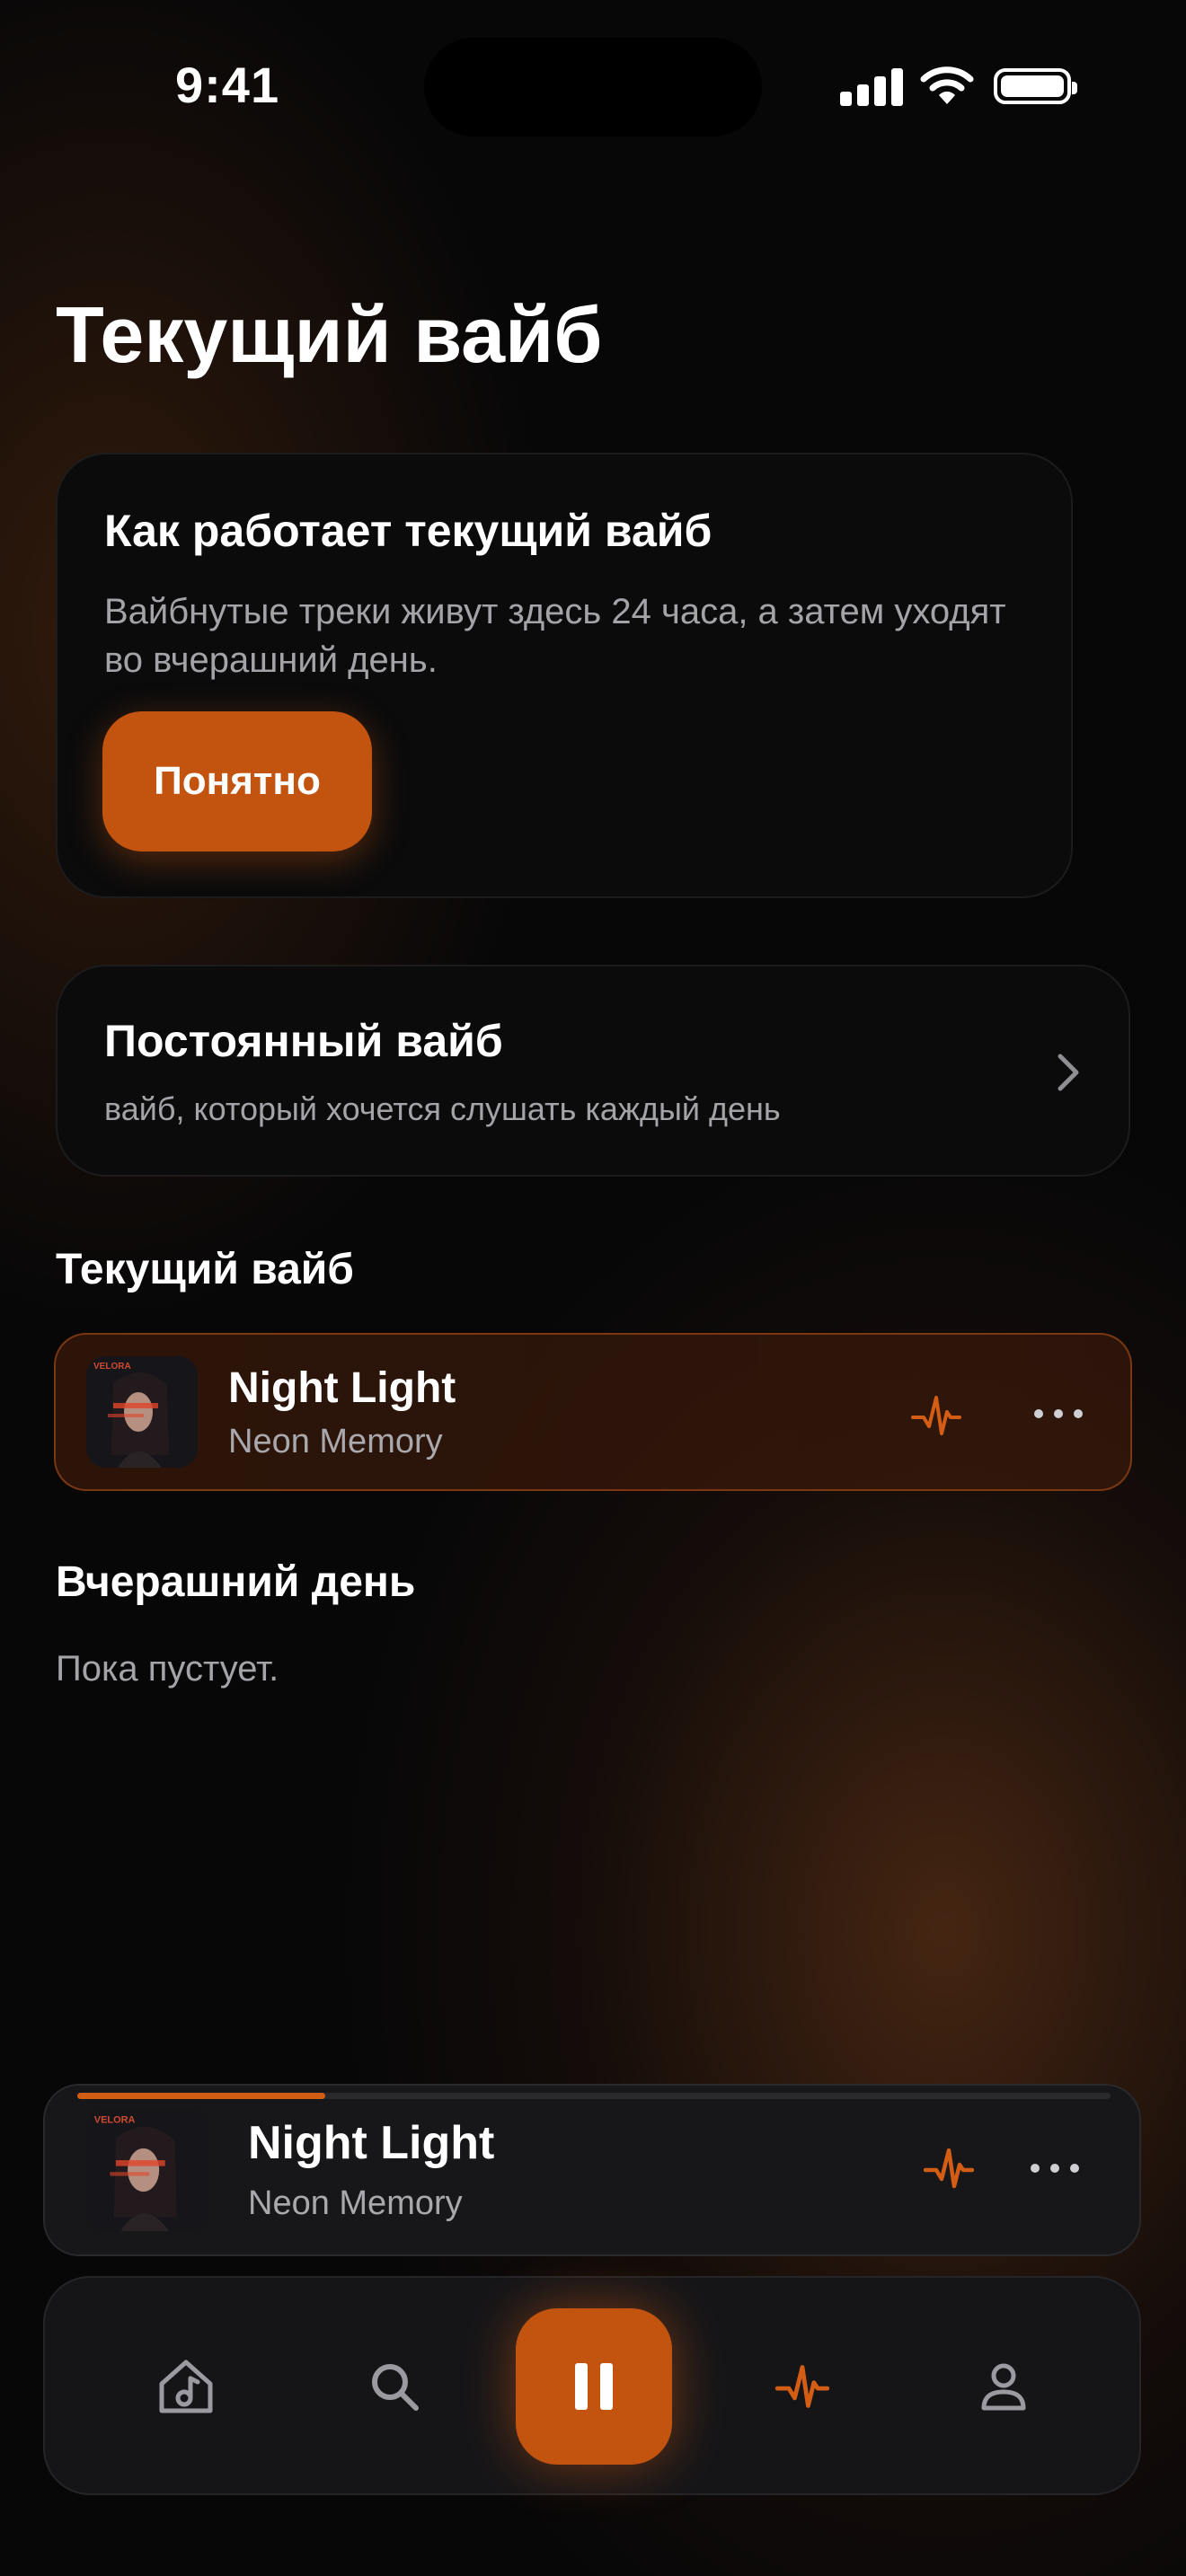  What do you see at coordinates (1035, 86) in the screenshot?
I see `battery-icon` at bounding box center [1035, 86].